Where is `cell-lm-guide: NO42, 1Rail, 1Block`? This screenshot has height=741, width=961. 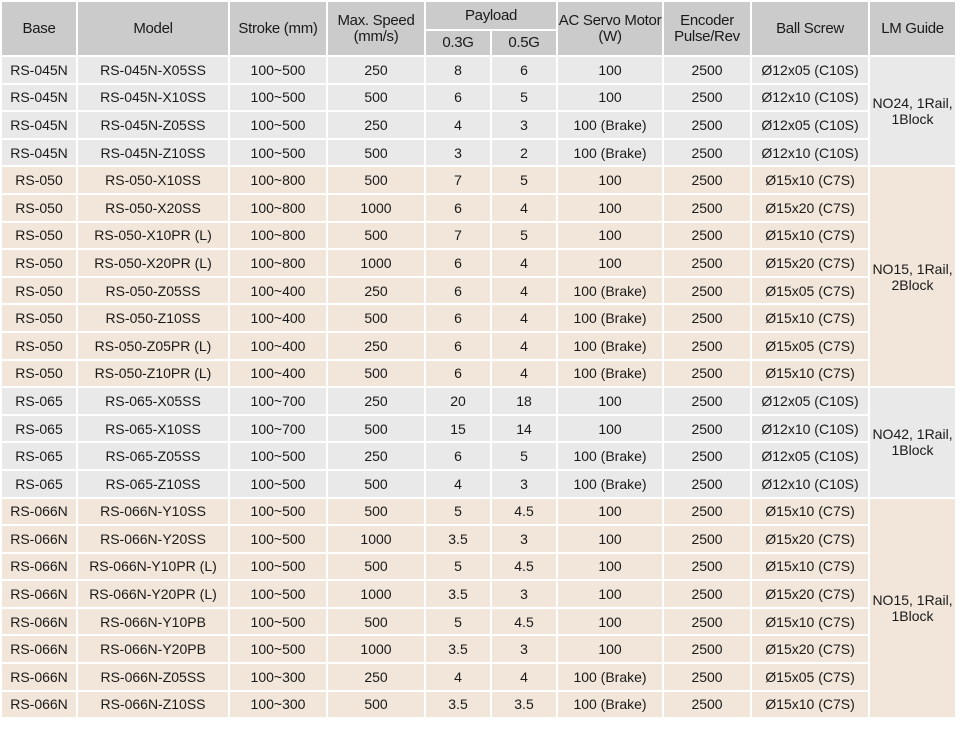
cell-lm-guide: NO42, 1Rail, 1Block is located at coordinates (913, 442).